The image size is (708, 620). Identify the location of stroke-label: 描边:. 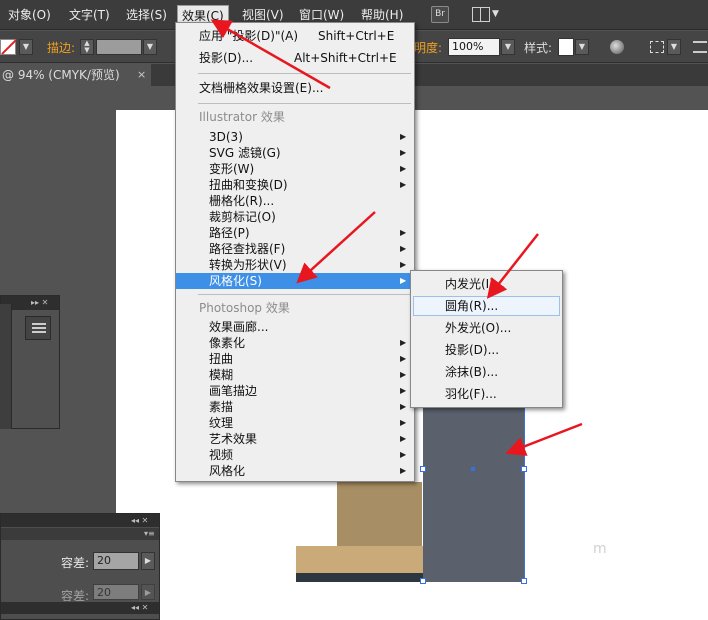
(61, 47).